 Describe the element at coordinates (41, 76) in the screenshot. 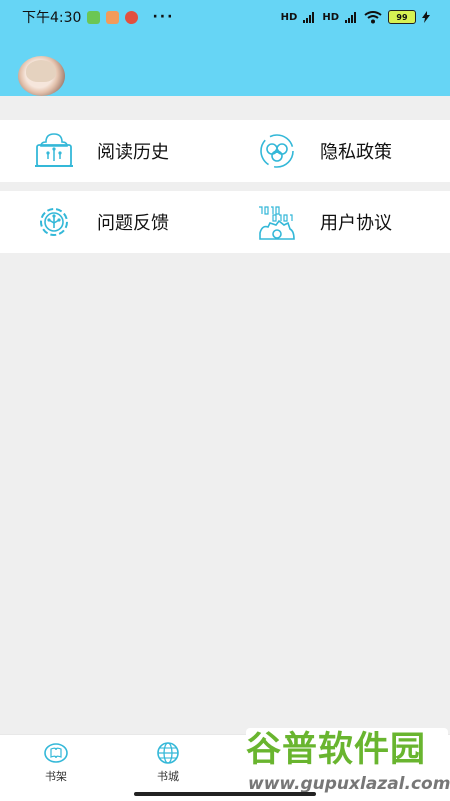

I see `avatar` at that location.